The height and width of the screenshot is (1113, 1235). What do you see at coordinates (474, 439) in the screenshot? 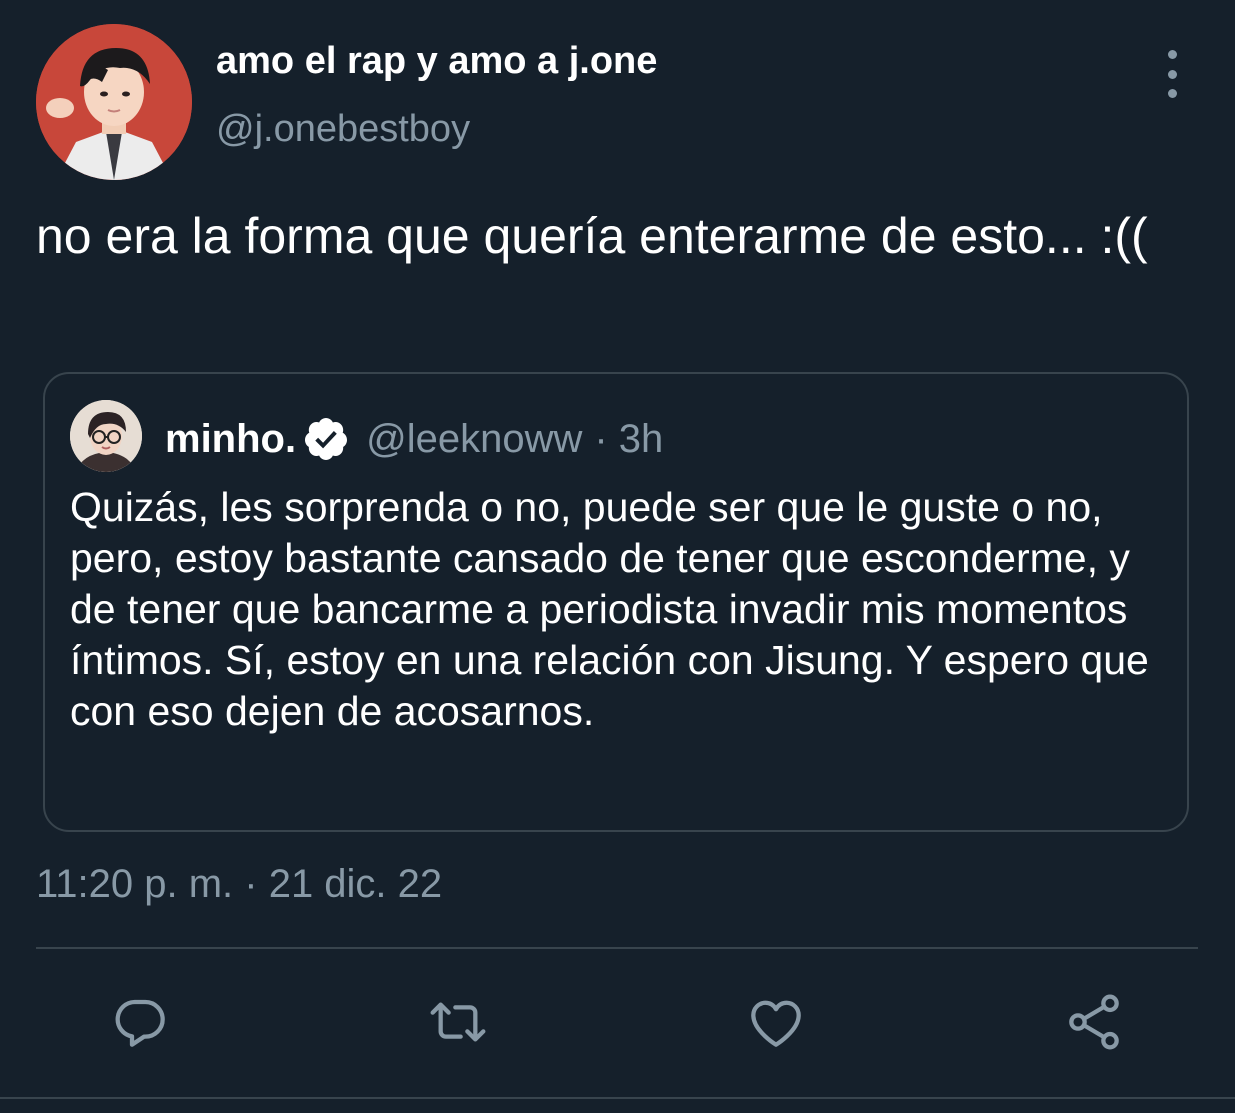
I see `quoted-handle: @leeknoww` at bounding box center [474, 439].